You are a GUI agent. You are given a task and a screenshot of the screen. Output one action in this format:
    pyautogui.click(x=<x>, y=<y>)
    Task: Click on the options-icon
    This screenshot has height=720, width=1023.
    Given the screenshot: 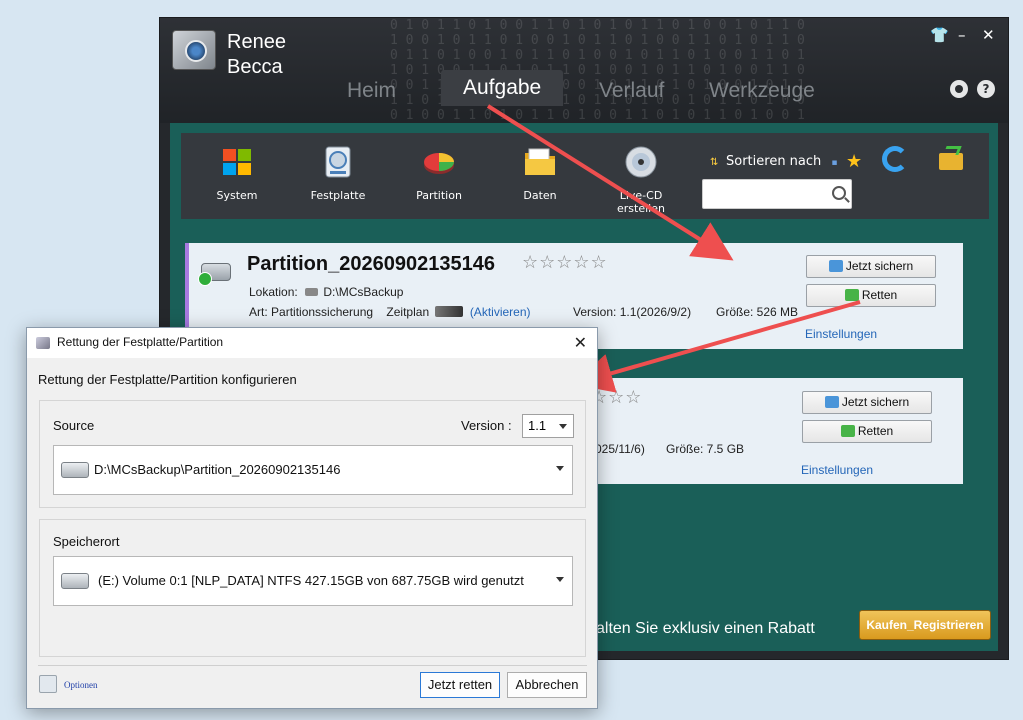 What is the action you would take?
    pyautogui.click(x=48, y=684)
    